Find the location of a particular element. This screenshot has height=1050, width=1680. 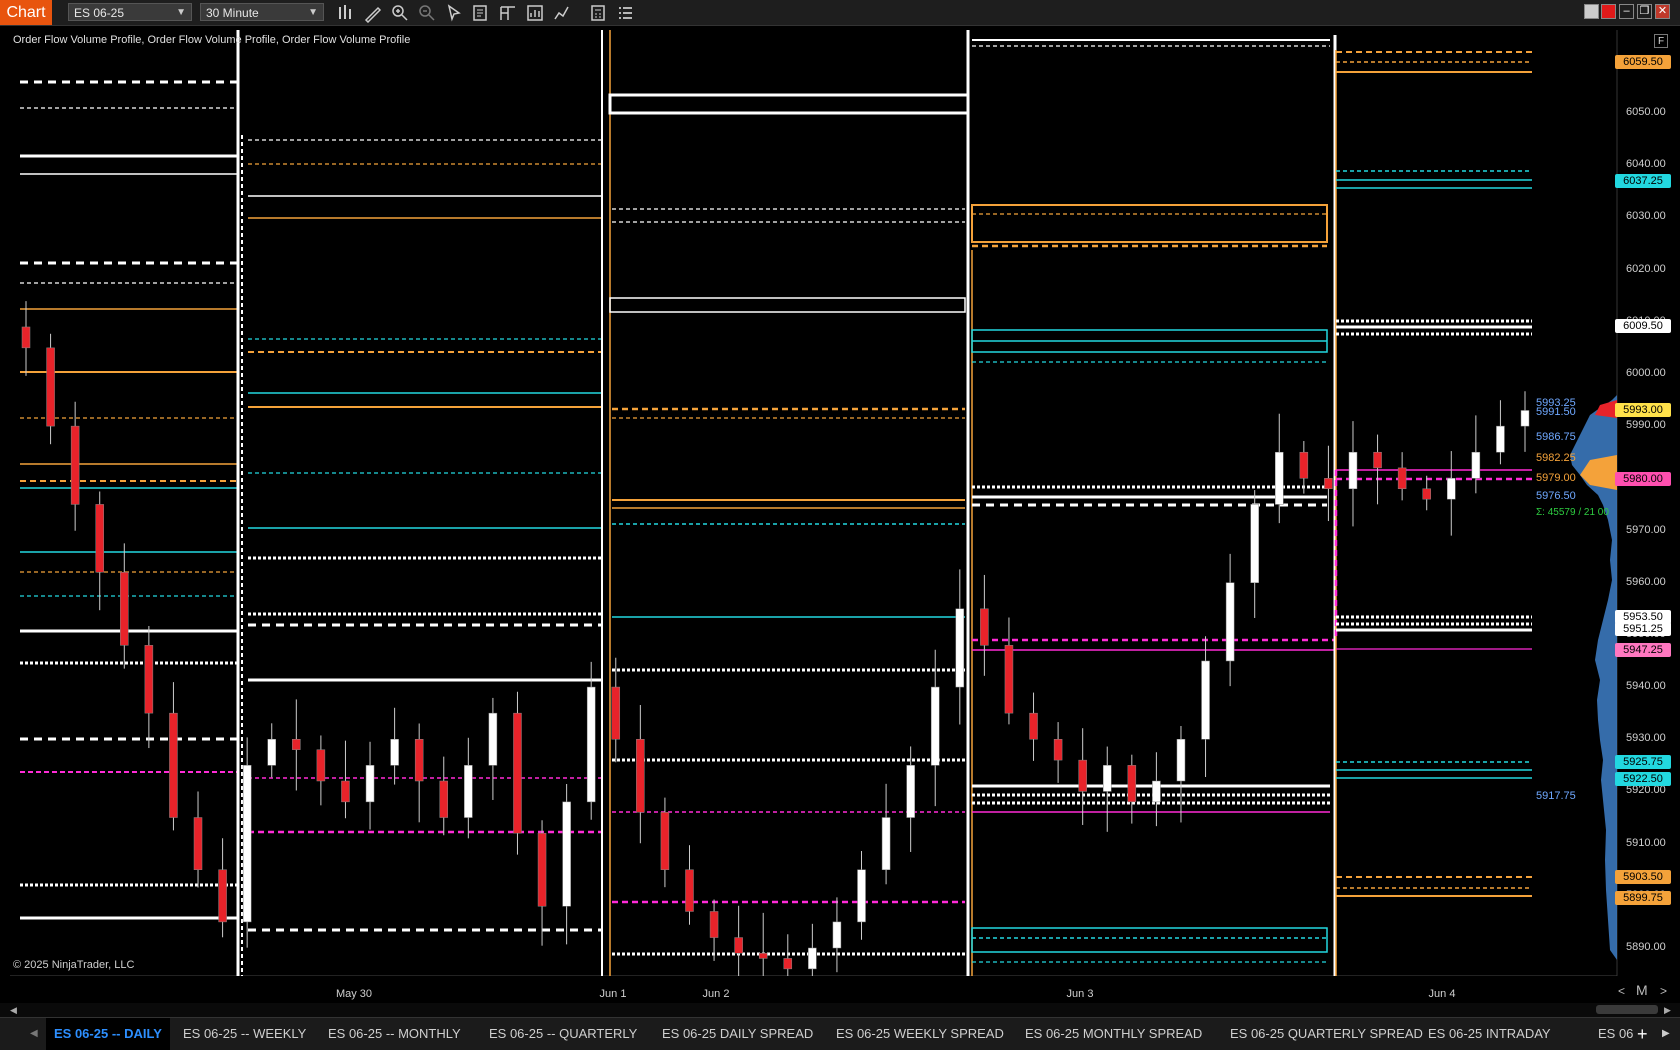

price-axis-tick: 5890.00 is located at coordinates (1646, 947).